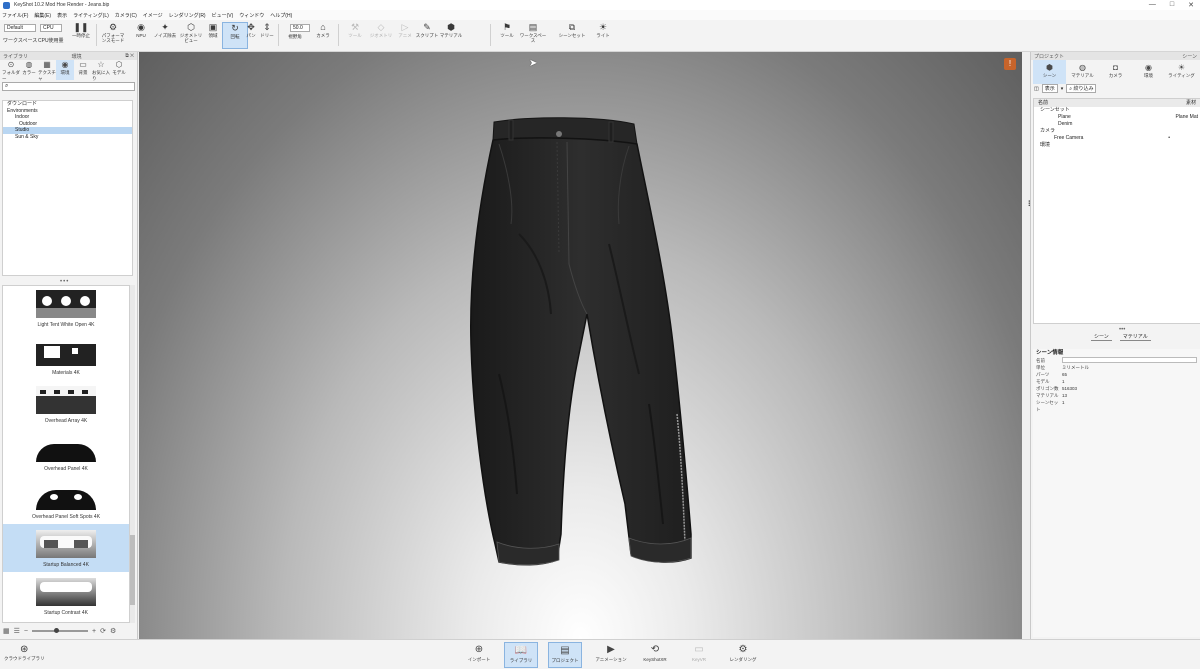 The height and width of the screenshot is (669, 1200). I want to click on material-ball-icon: ◍, so click(1082, 67).